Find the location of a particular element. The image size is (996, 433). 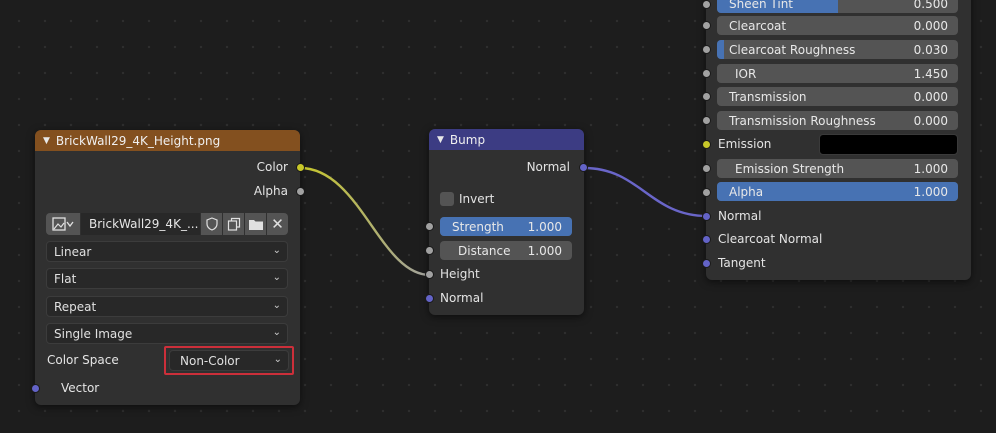

socket-clearcoat-input is located at coordinates (706, 25).